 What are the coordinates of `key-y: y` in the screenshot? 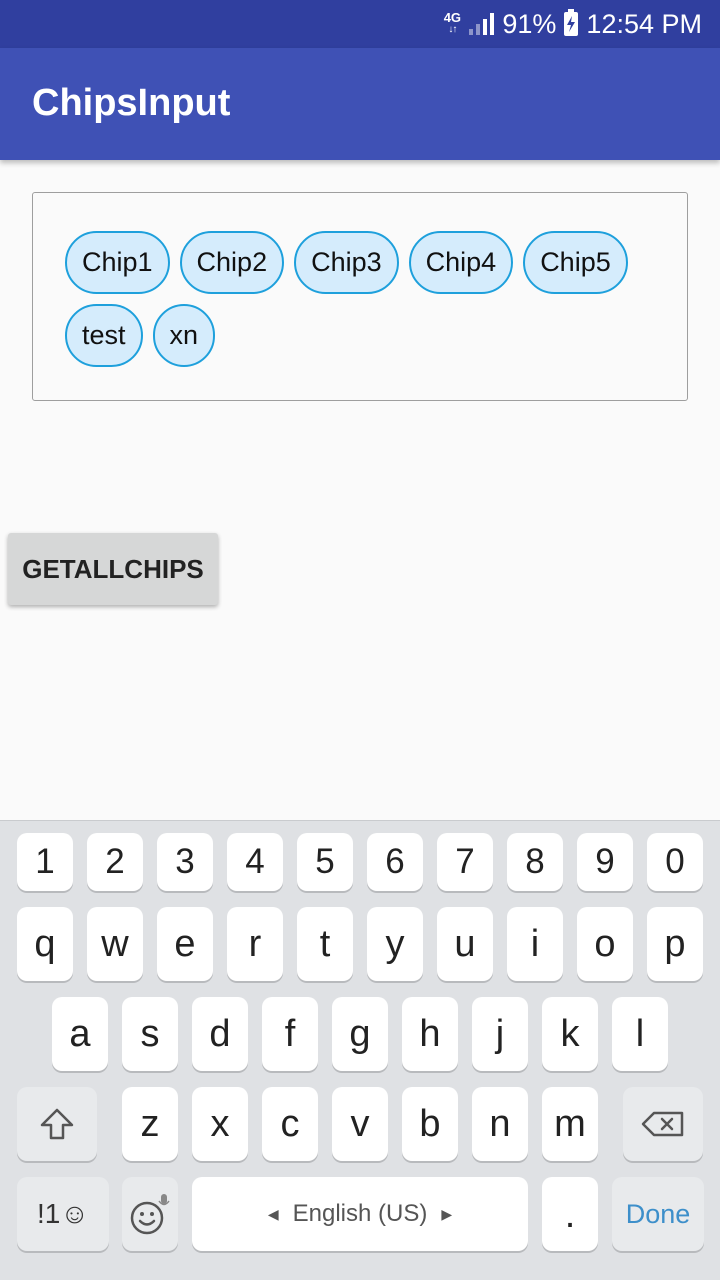 It's located at (395, 944).